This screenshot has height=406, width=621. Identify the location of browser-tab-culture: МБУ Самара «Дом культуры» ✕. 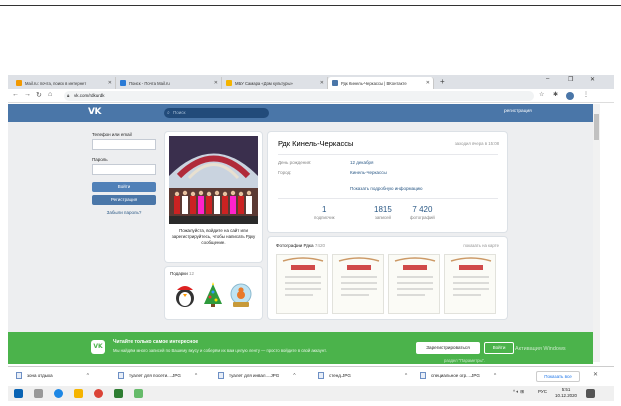
(275, 83).